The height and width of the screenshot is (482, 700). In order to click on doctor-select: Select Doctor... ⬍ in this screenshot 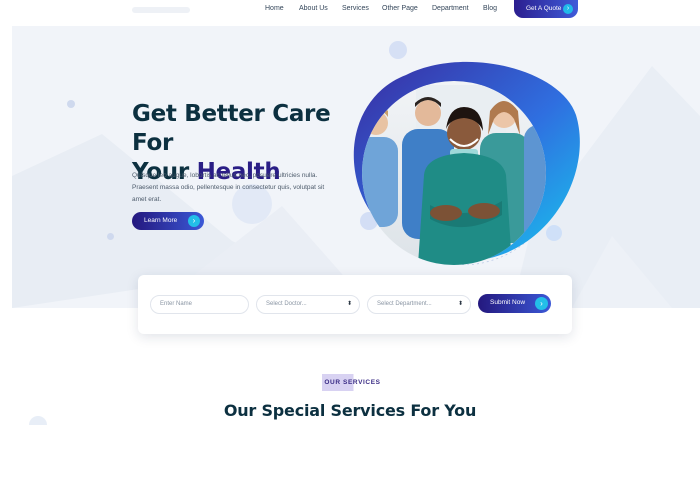, I will do `click(308, 304)`.